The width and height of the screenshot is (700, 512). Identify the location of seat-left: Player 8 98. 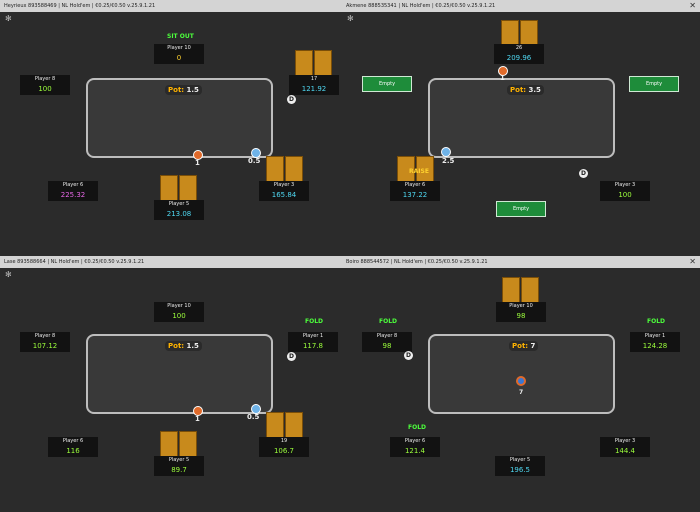
(387, 342).